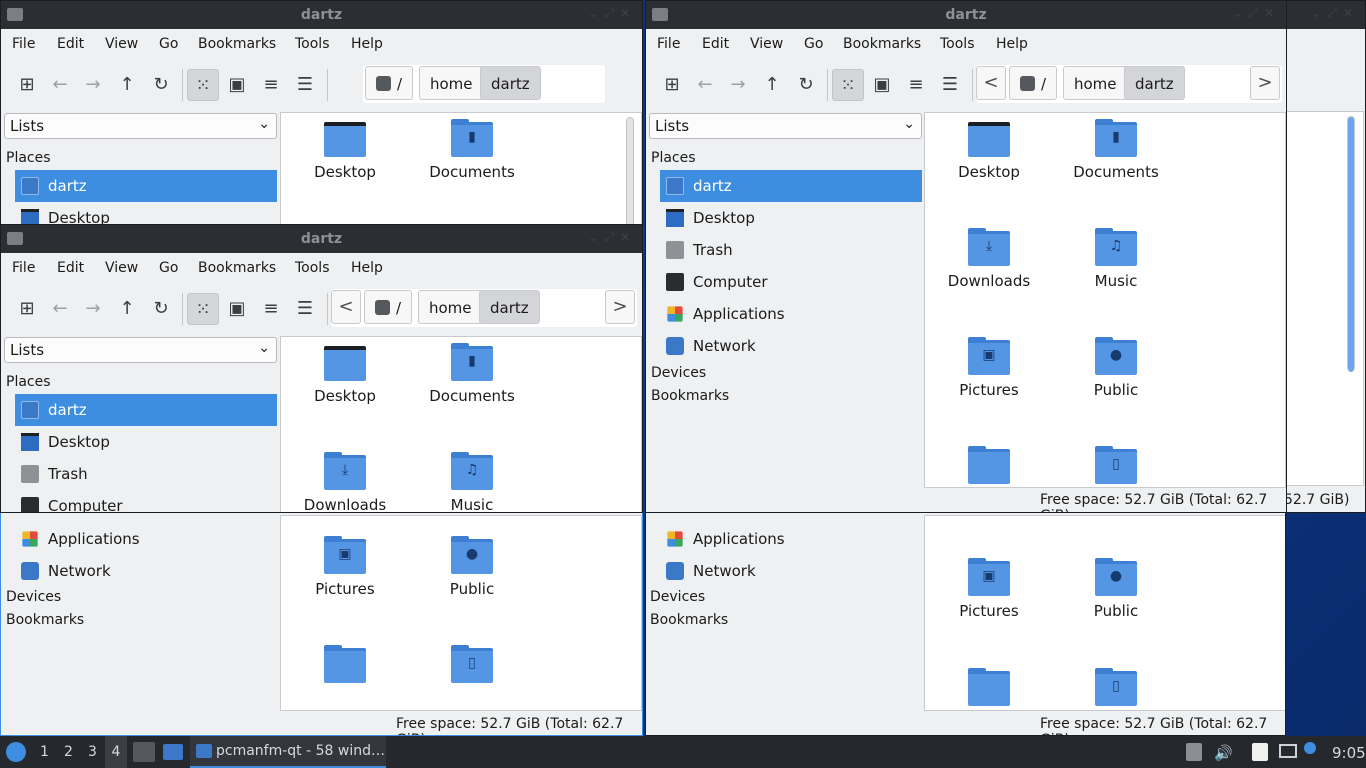 The image size is (1366, 768). What do you see at coordinates (461, 424) in the screenshot?
I see `folder-view: Desktop ▮ Documents ⤓ Downloads ♫ Music` at bounding box center [461, 424].